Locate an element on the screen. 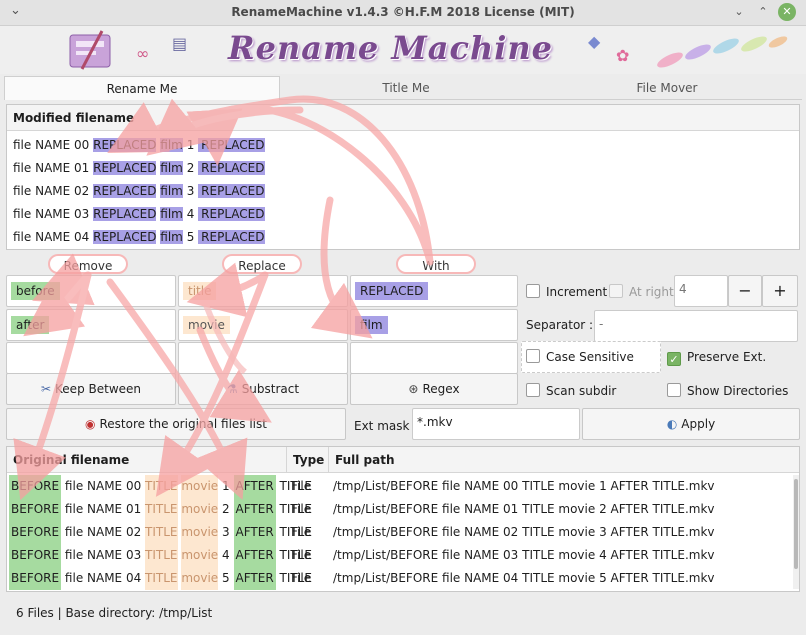 The height and width of the screenshot is (635, 806). restore-button: ◉ Restore the original files list is located at coordinates (176, 424).